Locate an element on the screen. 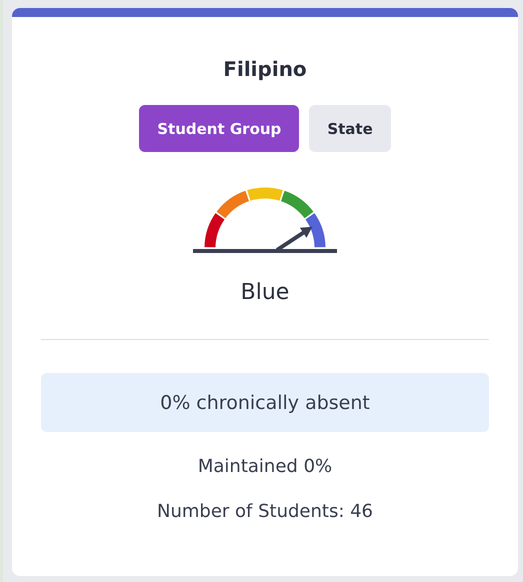 The width and height of the screenshot is (523, 582). gauge-label: Blue is located at coordinates (265, 292).